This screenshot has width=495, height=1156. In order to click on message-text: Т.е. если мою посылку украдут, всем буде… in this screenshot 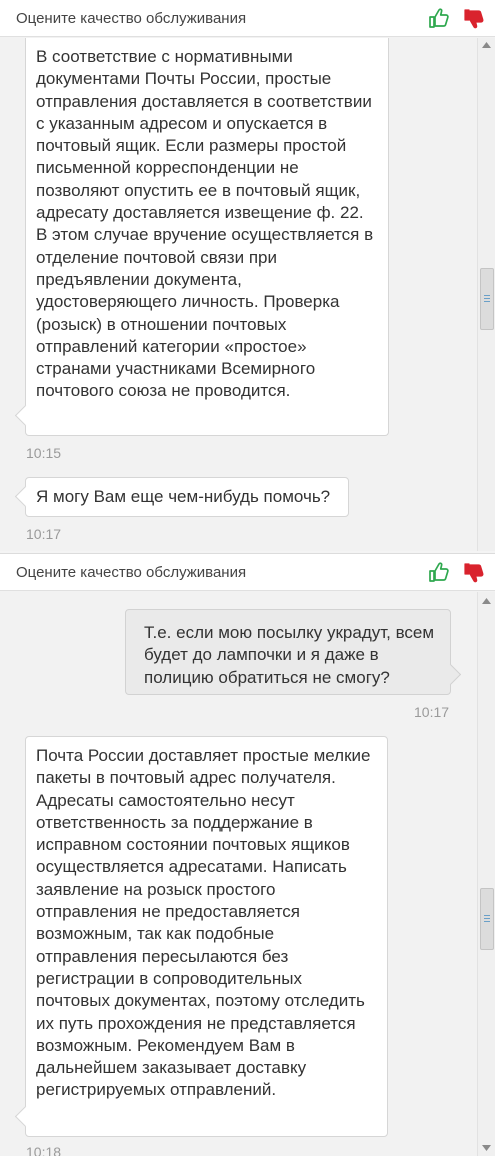, I will do `click(289, 655)`.